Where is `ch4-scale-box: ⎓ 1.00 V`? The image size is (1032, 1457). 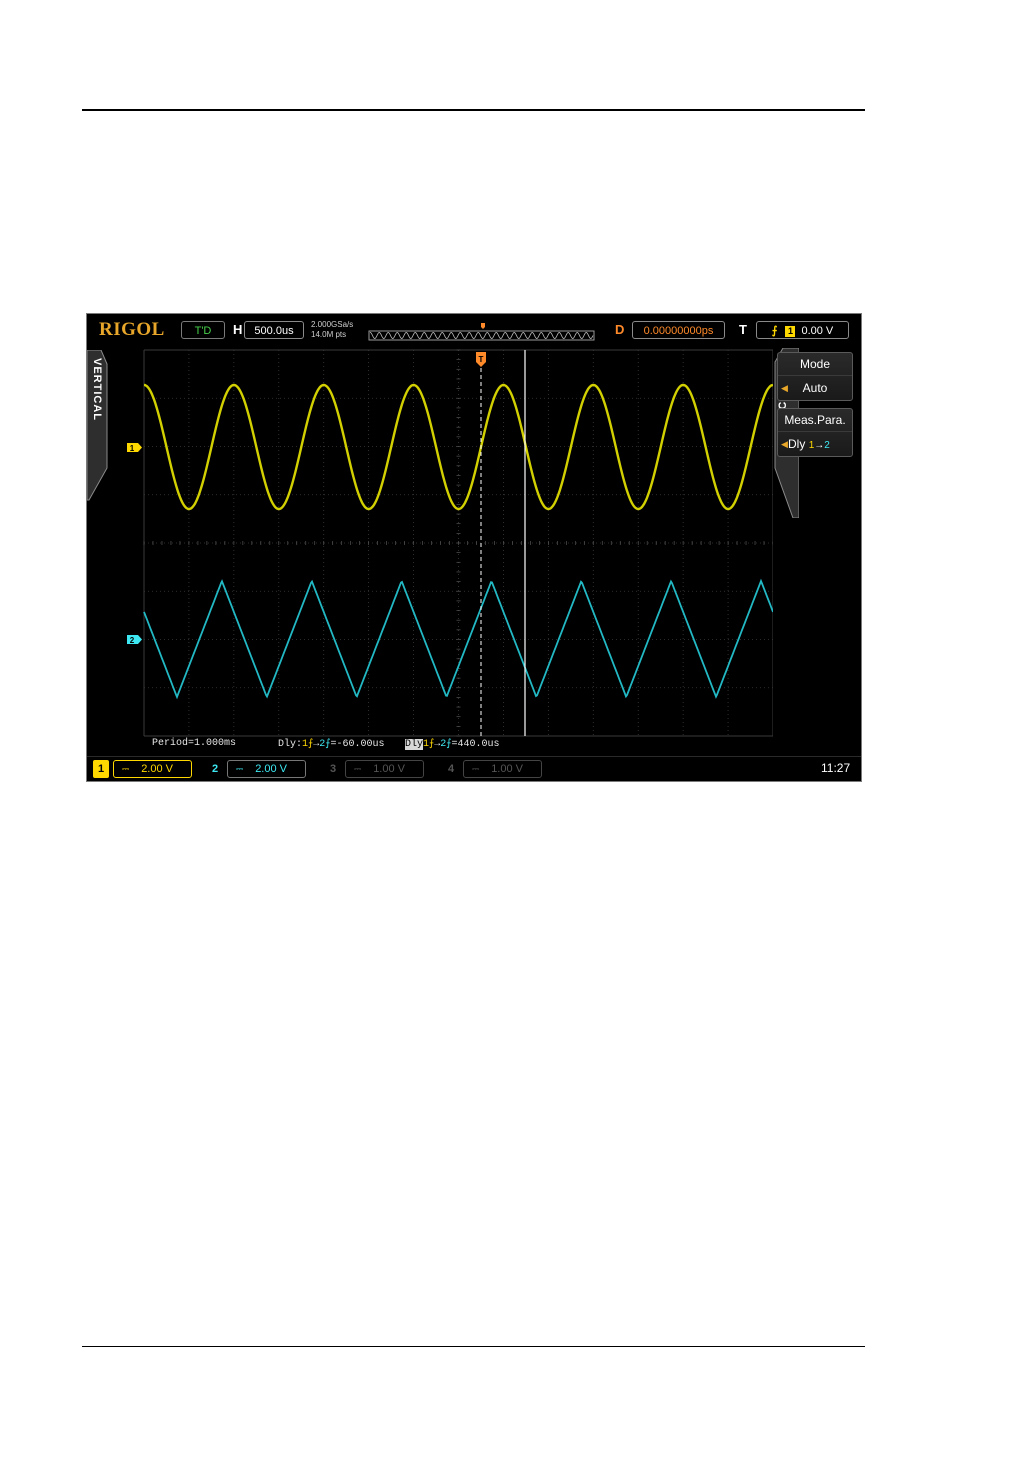 ch4-scale-box: ⎓ 1.00 V is located at coordinates (502, 769).